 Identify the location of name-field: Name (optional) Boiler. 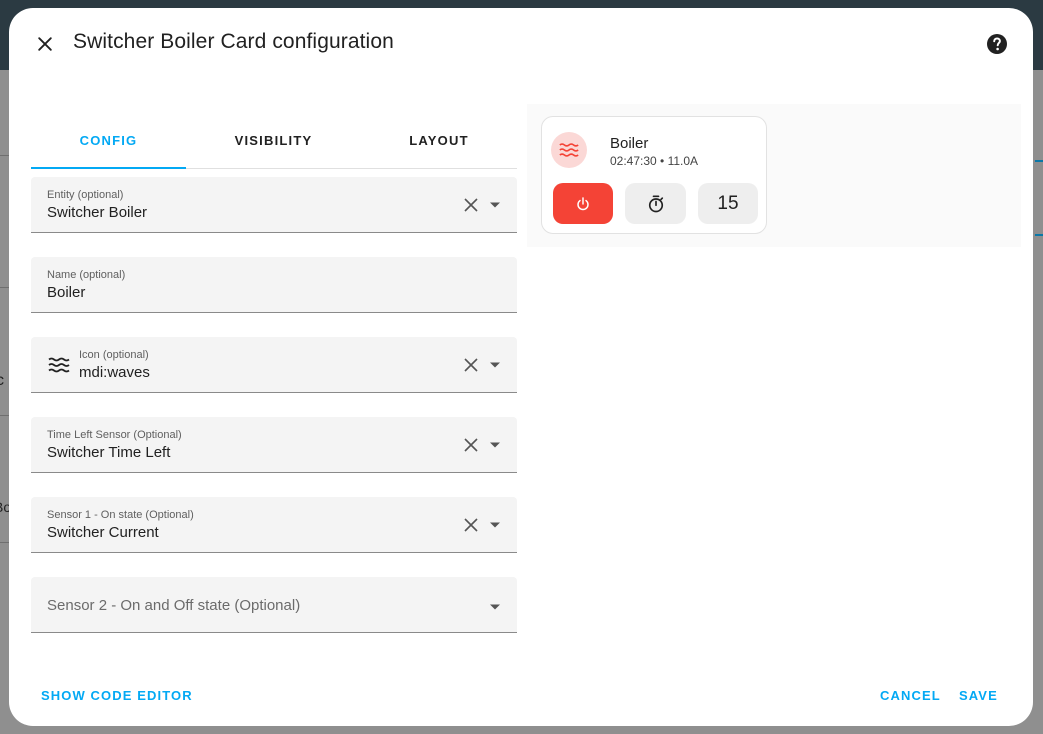
(274, 285).